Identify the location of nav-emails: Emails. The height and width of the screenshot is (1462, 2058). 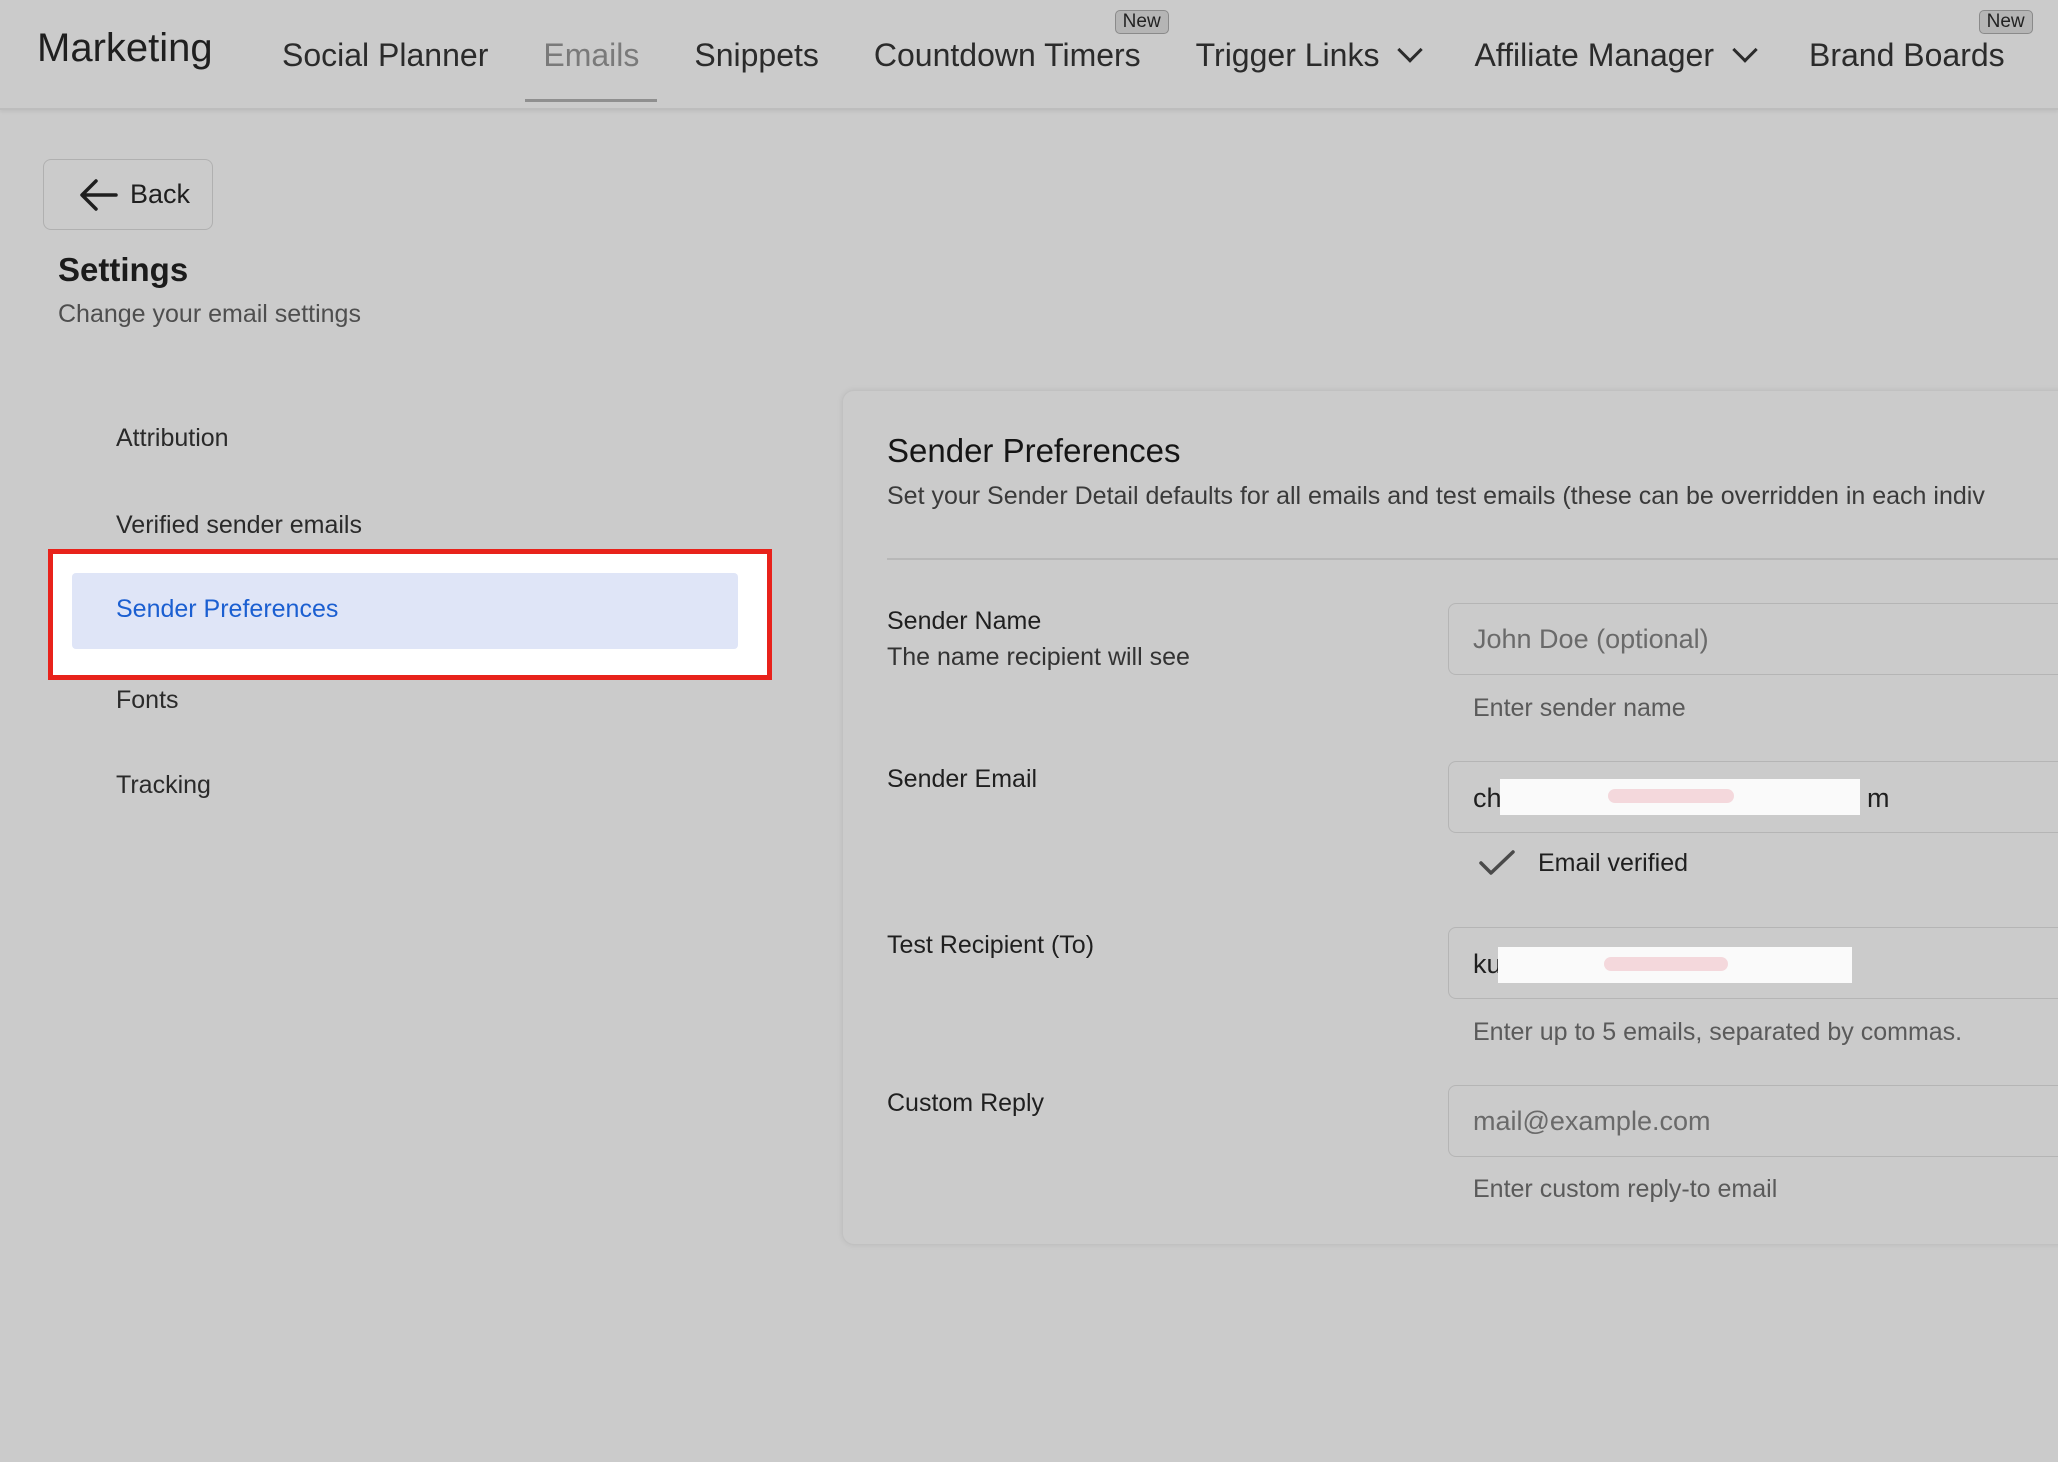
(591, 55).